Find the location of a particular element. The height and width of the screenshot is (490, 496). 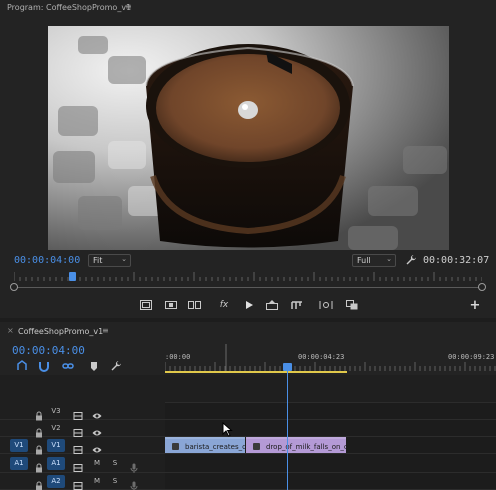

clip-milk-drop: drop_of_milk_falls_on_cof is located at coordinates (296, 445).